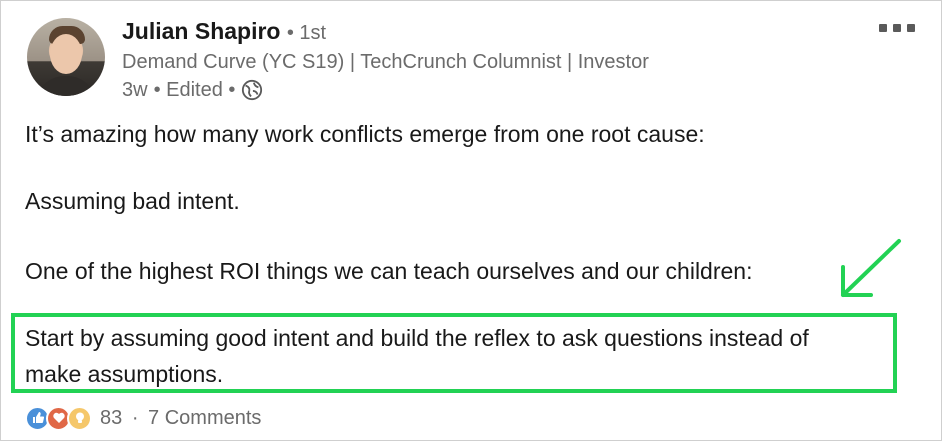 This screenshot has width=942, height=441. Describe the element at coordinates (252, 90) in the screenshot. I see `globe-icon` at that location.